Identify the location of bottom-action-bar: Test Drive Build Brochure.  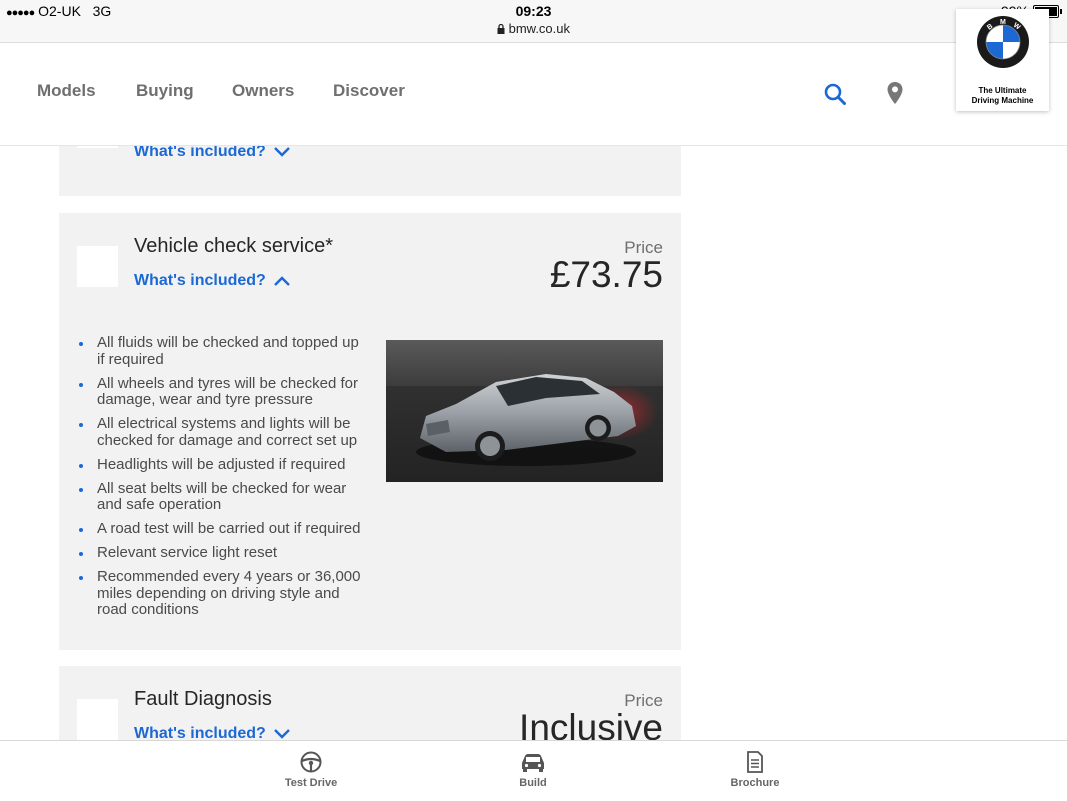
(533, 770).